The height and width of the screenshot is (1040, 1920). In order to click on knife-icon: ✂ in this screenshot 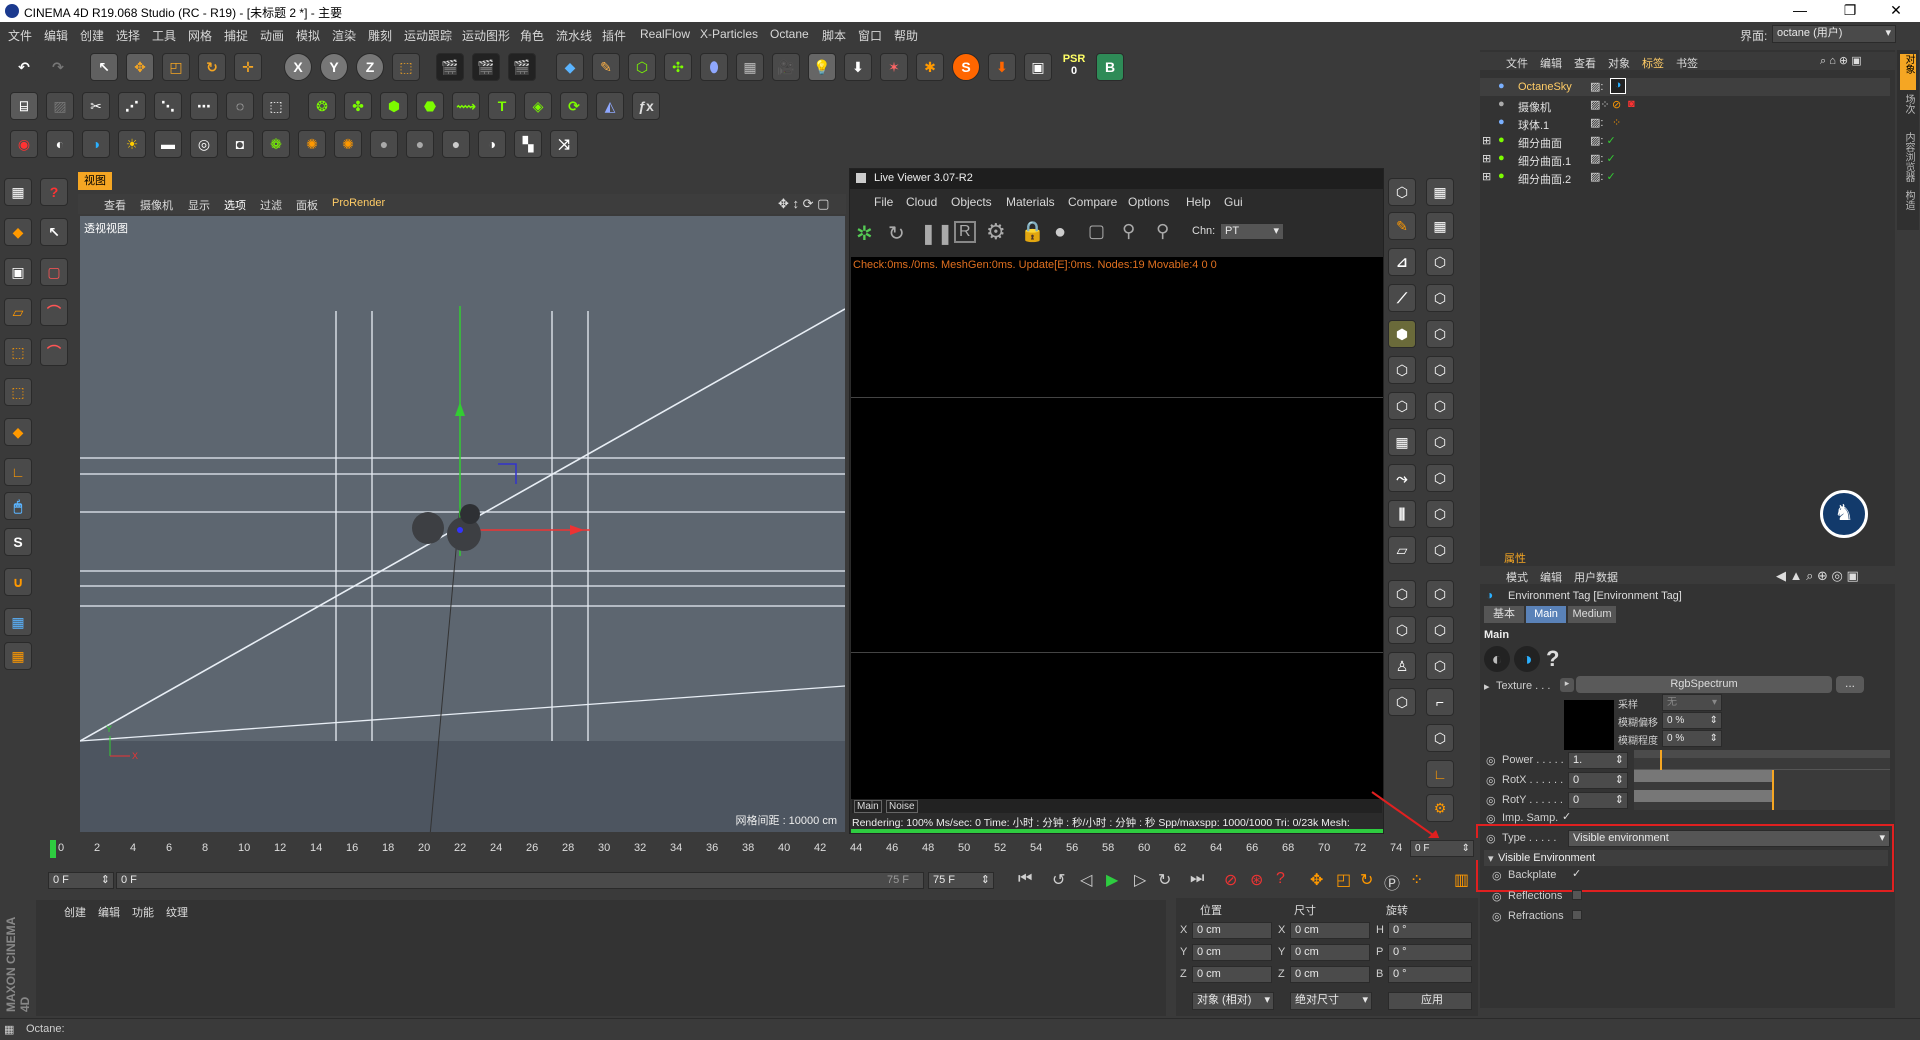, I will do `click(96, 106)`.